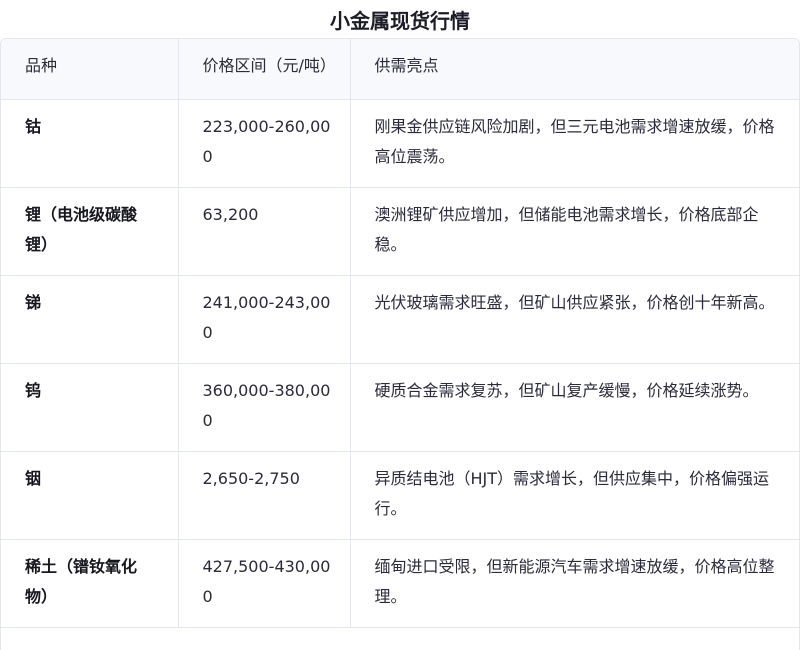 The width and height of the screenshot is (800, 650). I want to click on cell-highlight: 异质结电池（HJT）需求增长，但供应集中，价格偏强运行。, so click(574, 495).